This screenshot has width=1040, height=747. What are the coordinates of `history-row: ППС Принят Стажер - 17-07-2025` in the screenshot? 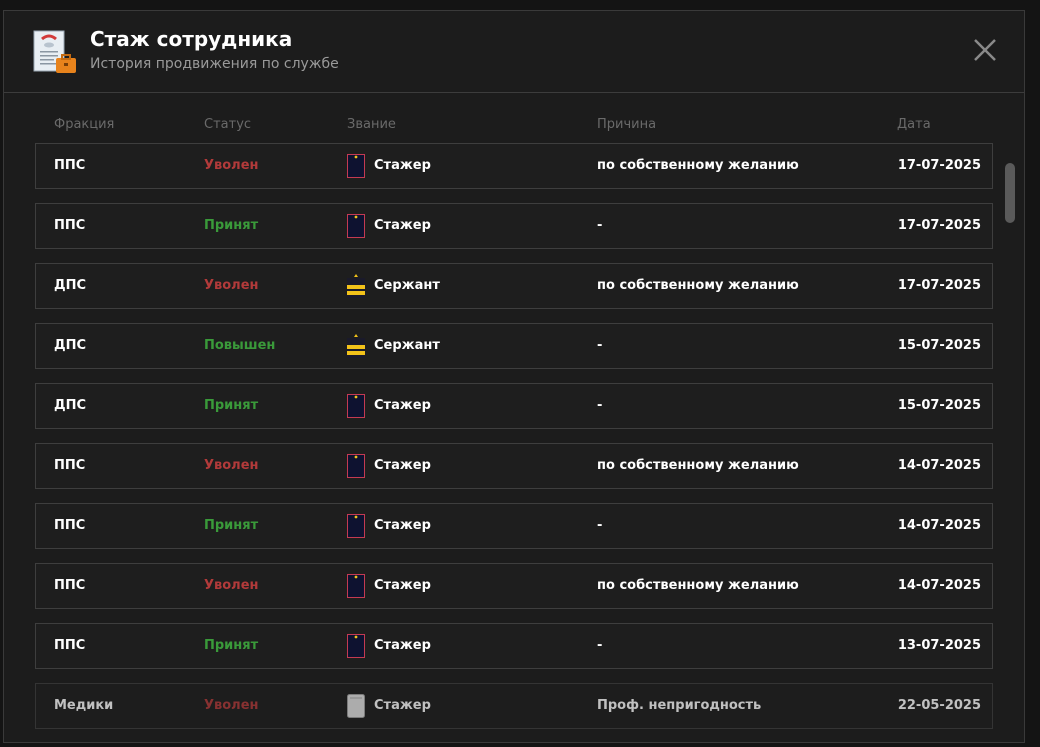 It's located at (514, 226).